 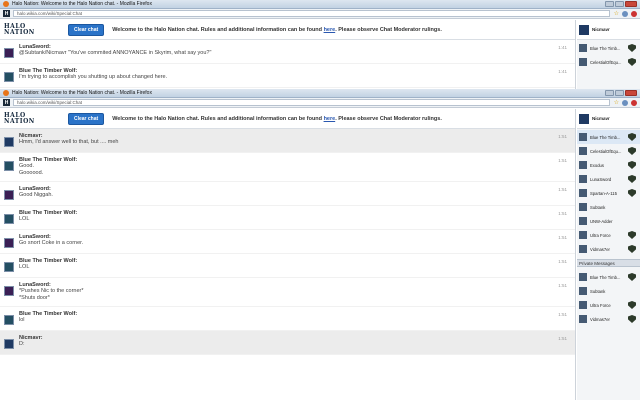 I want to click on chat-message: Nicmavr: D: 1:51, so click(x=287, y=343).